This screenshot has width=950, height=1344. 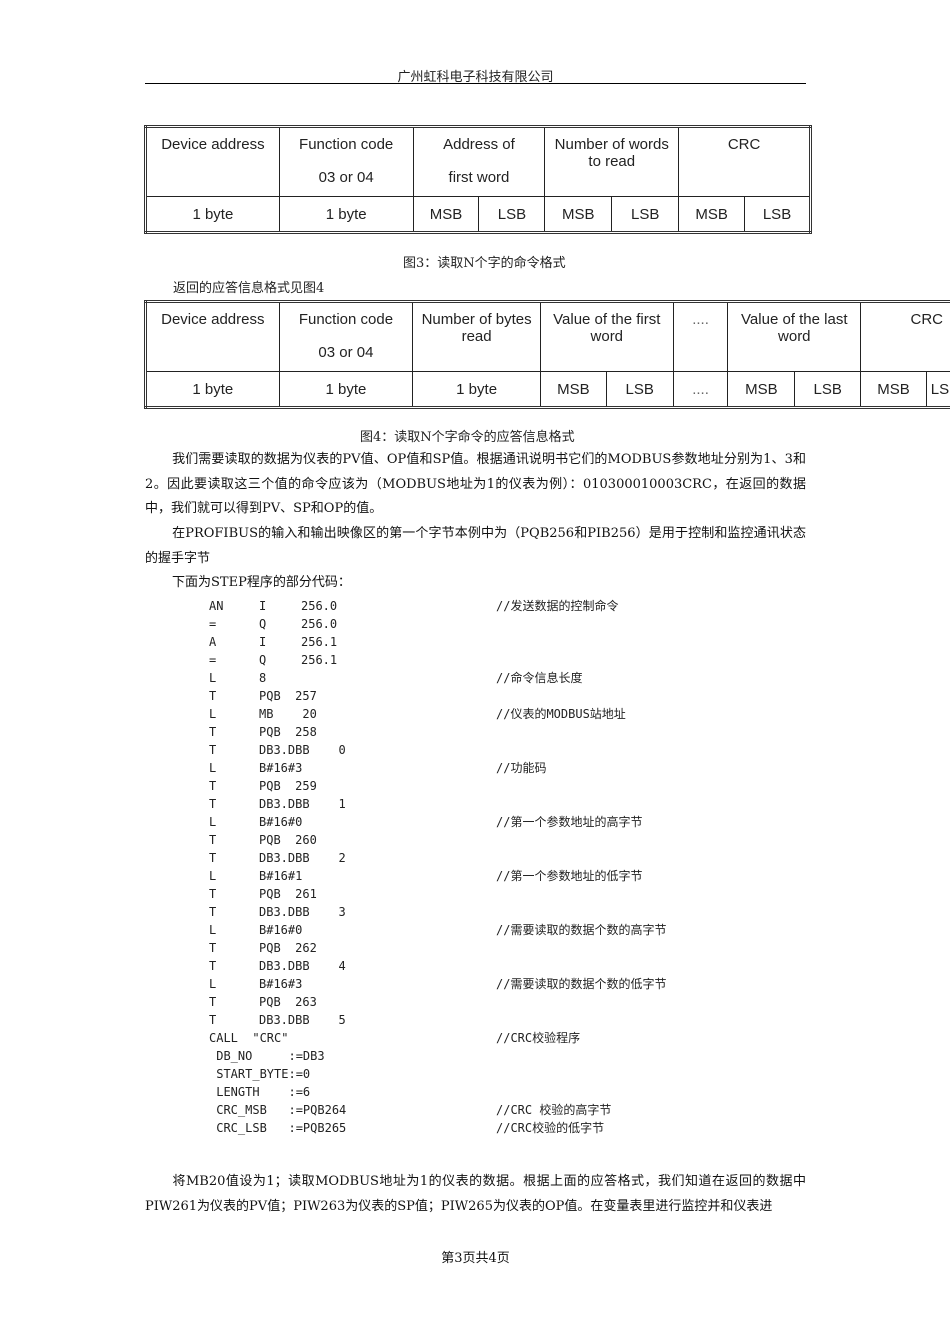 I want to click on code-operand: DB3.DBB 0, so click(x=302, y=750).